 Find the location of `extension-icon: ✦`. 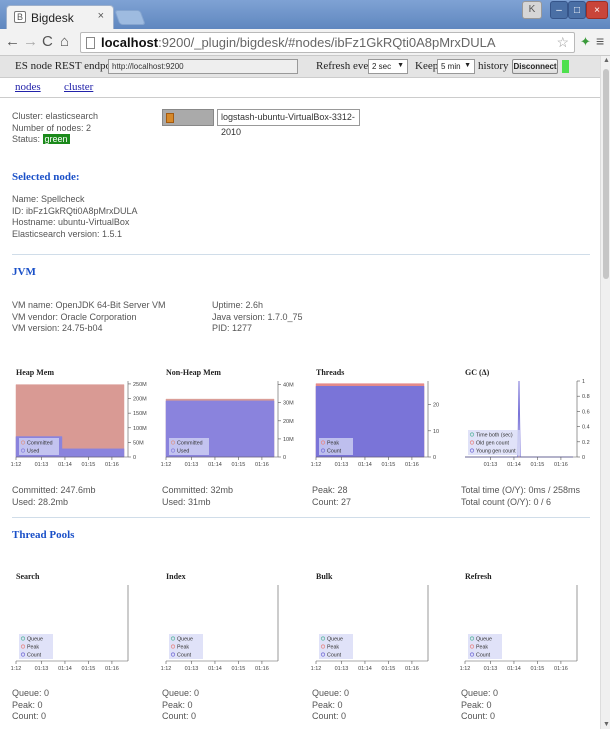

extension-icon: ✦ is located at coordinates (585, 42).